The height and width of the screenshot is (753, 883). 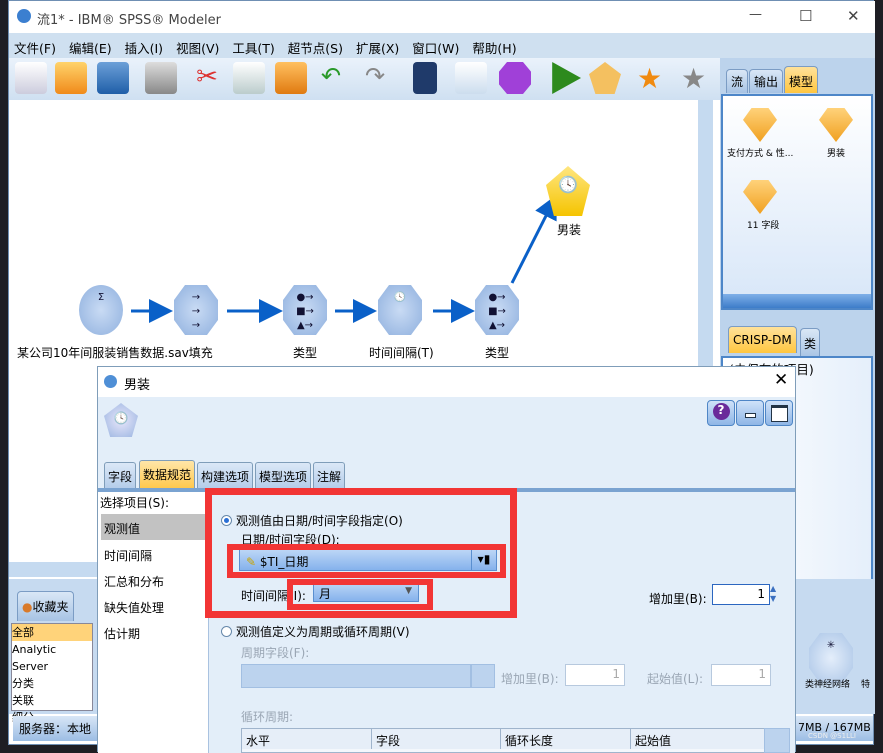 I want to click on menu-extensions: 扩展(X), so click(x=379, y=45).